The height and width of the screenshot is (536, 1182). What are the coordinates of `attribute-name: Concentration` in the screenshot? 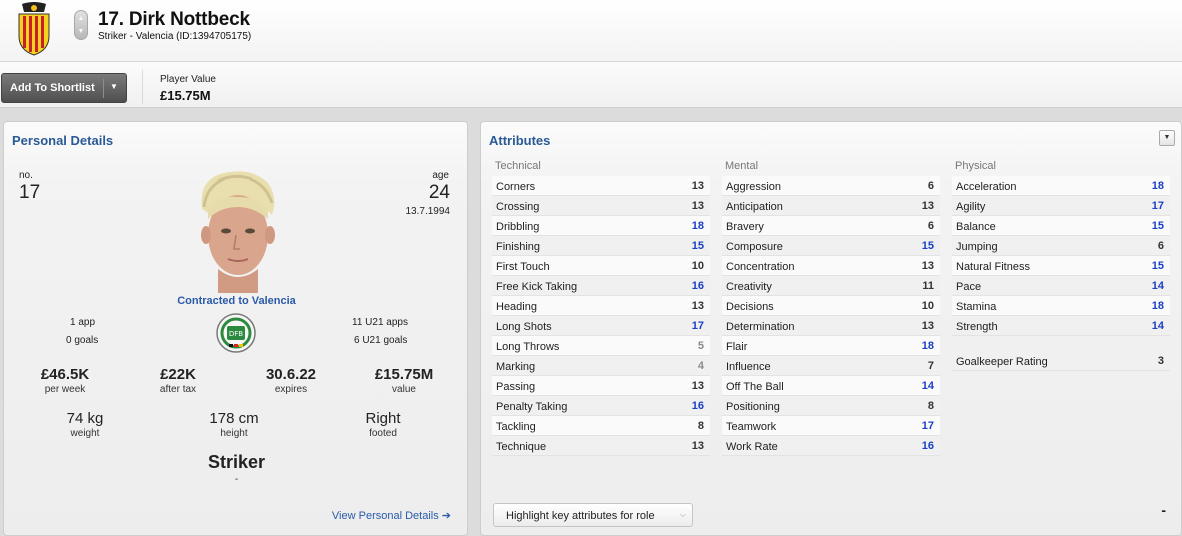 It's located at (760, 267).